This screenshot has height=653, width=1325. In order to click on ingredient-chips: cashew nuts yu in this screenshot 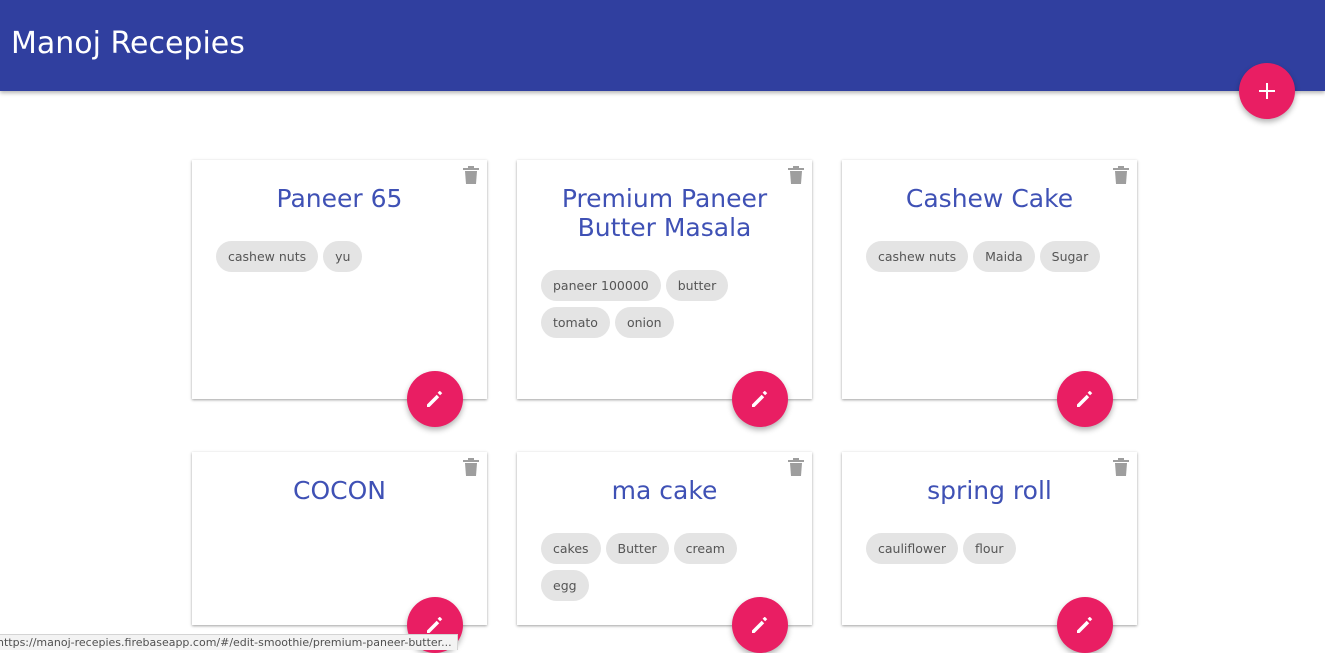, I will do `click(341, 259)`.